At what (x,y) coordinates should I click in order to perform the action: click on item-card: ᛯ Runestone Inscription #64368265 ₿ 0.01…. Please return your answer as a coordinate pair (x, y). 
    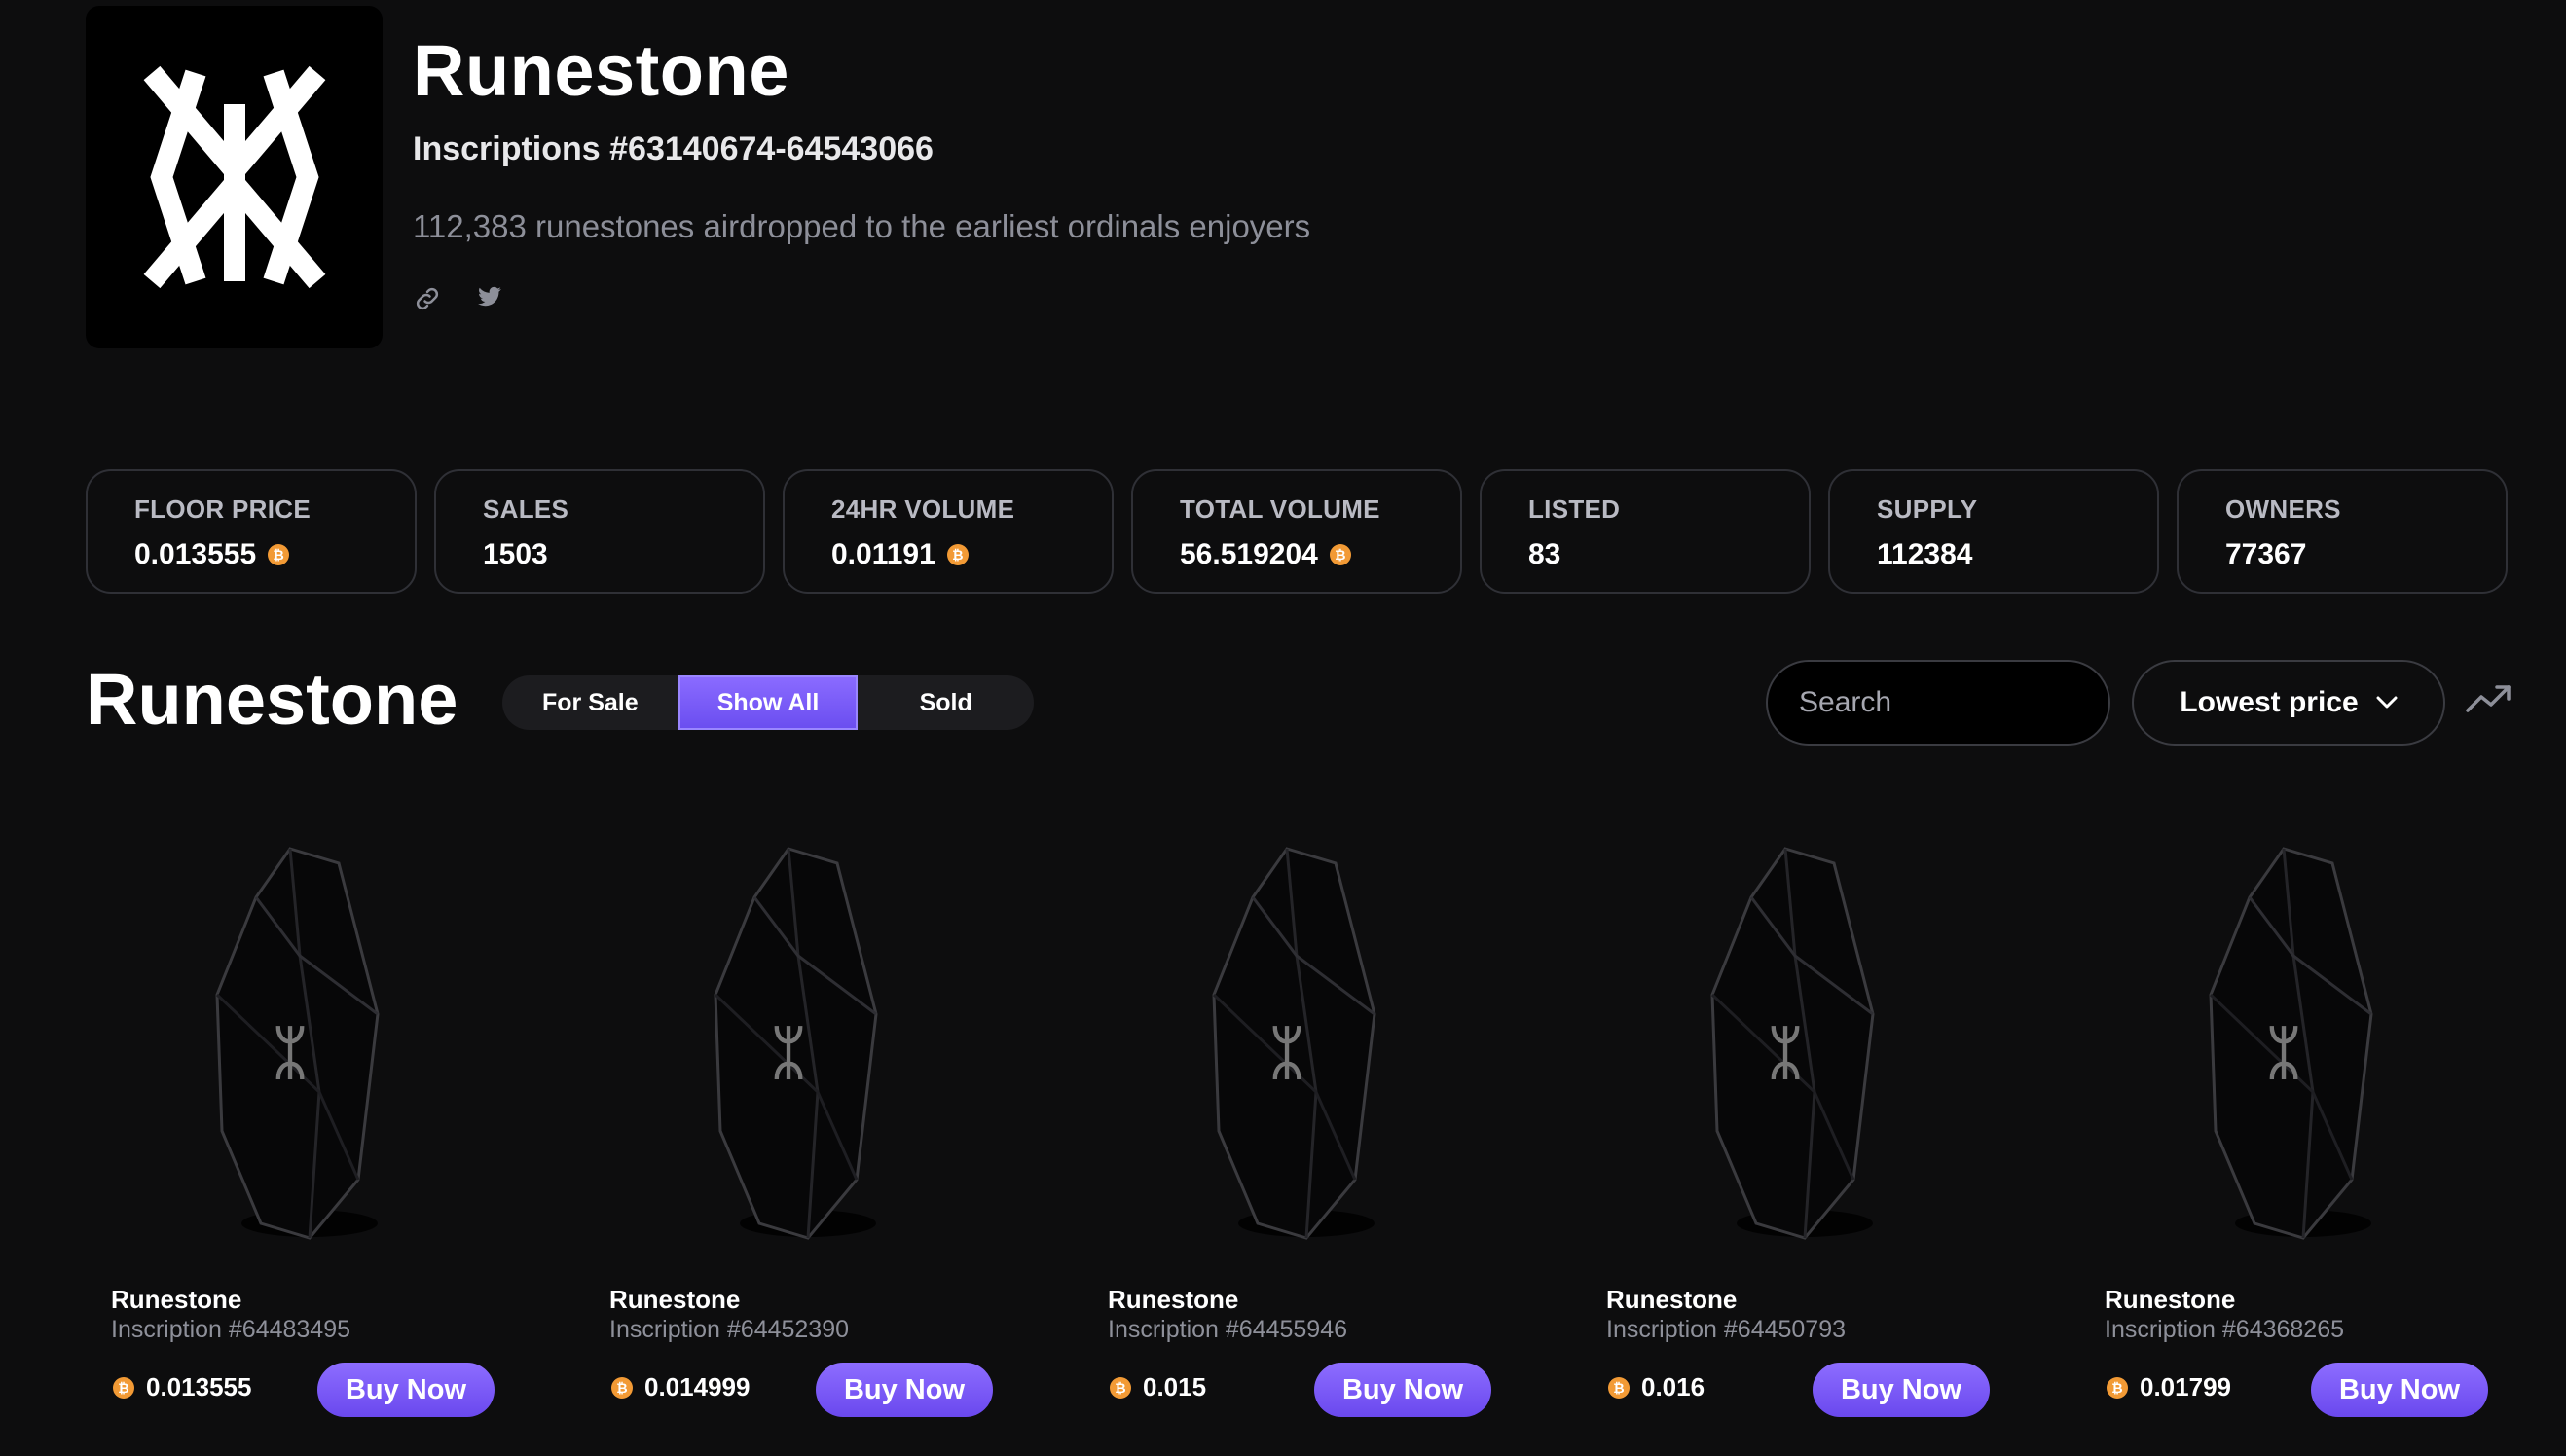
    Looking at the image, I should click on (2322, 1137).